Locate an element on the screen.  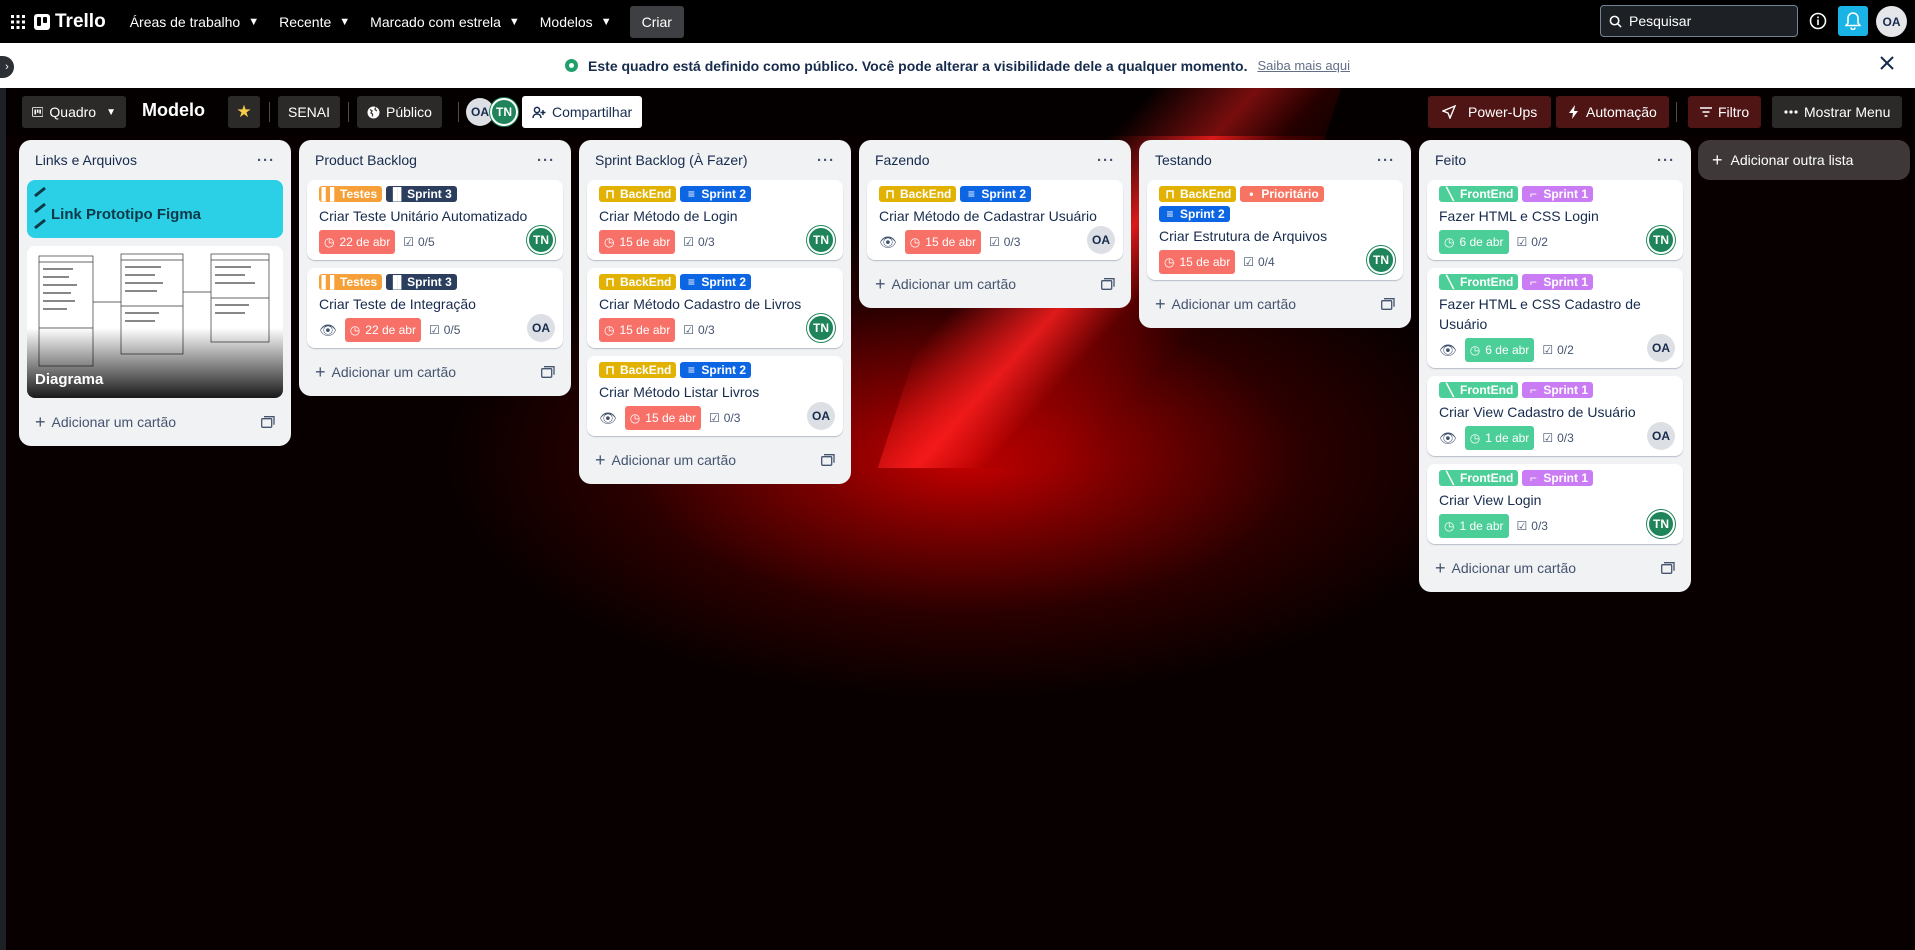
nav-templates: Modelos ▼ is located at coordinates (576, 22).